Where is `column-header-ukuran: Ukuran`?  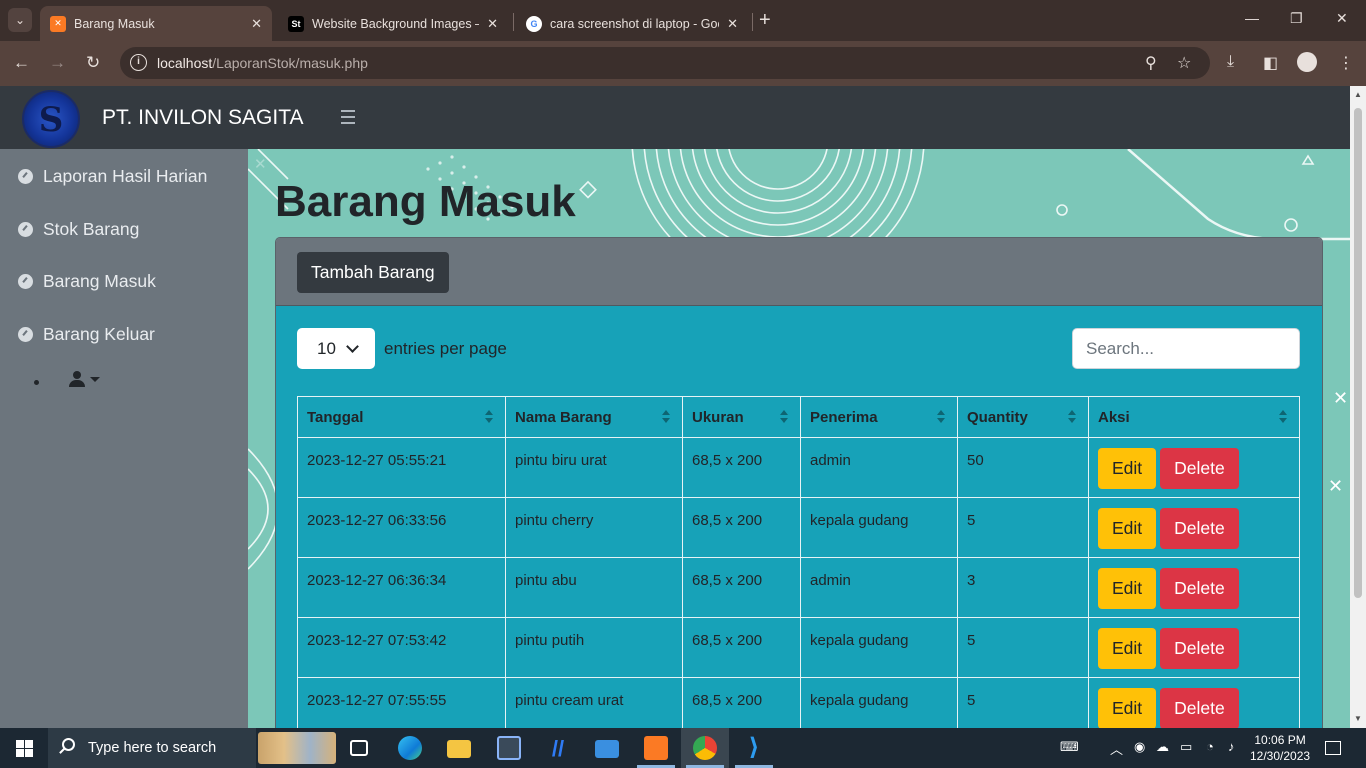
column-header-ukuran: Ukuran is located at coordinates (741, 417).